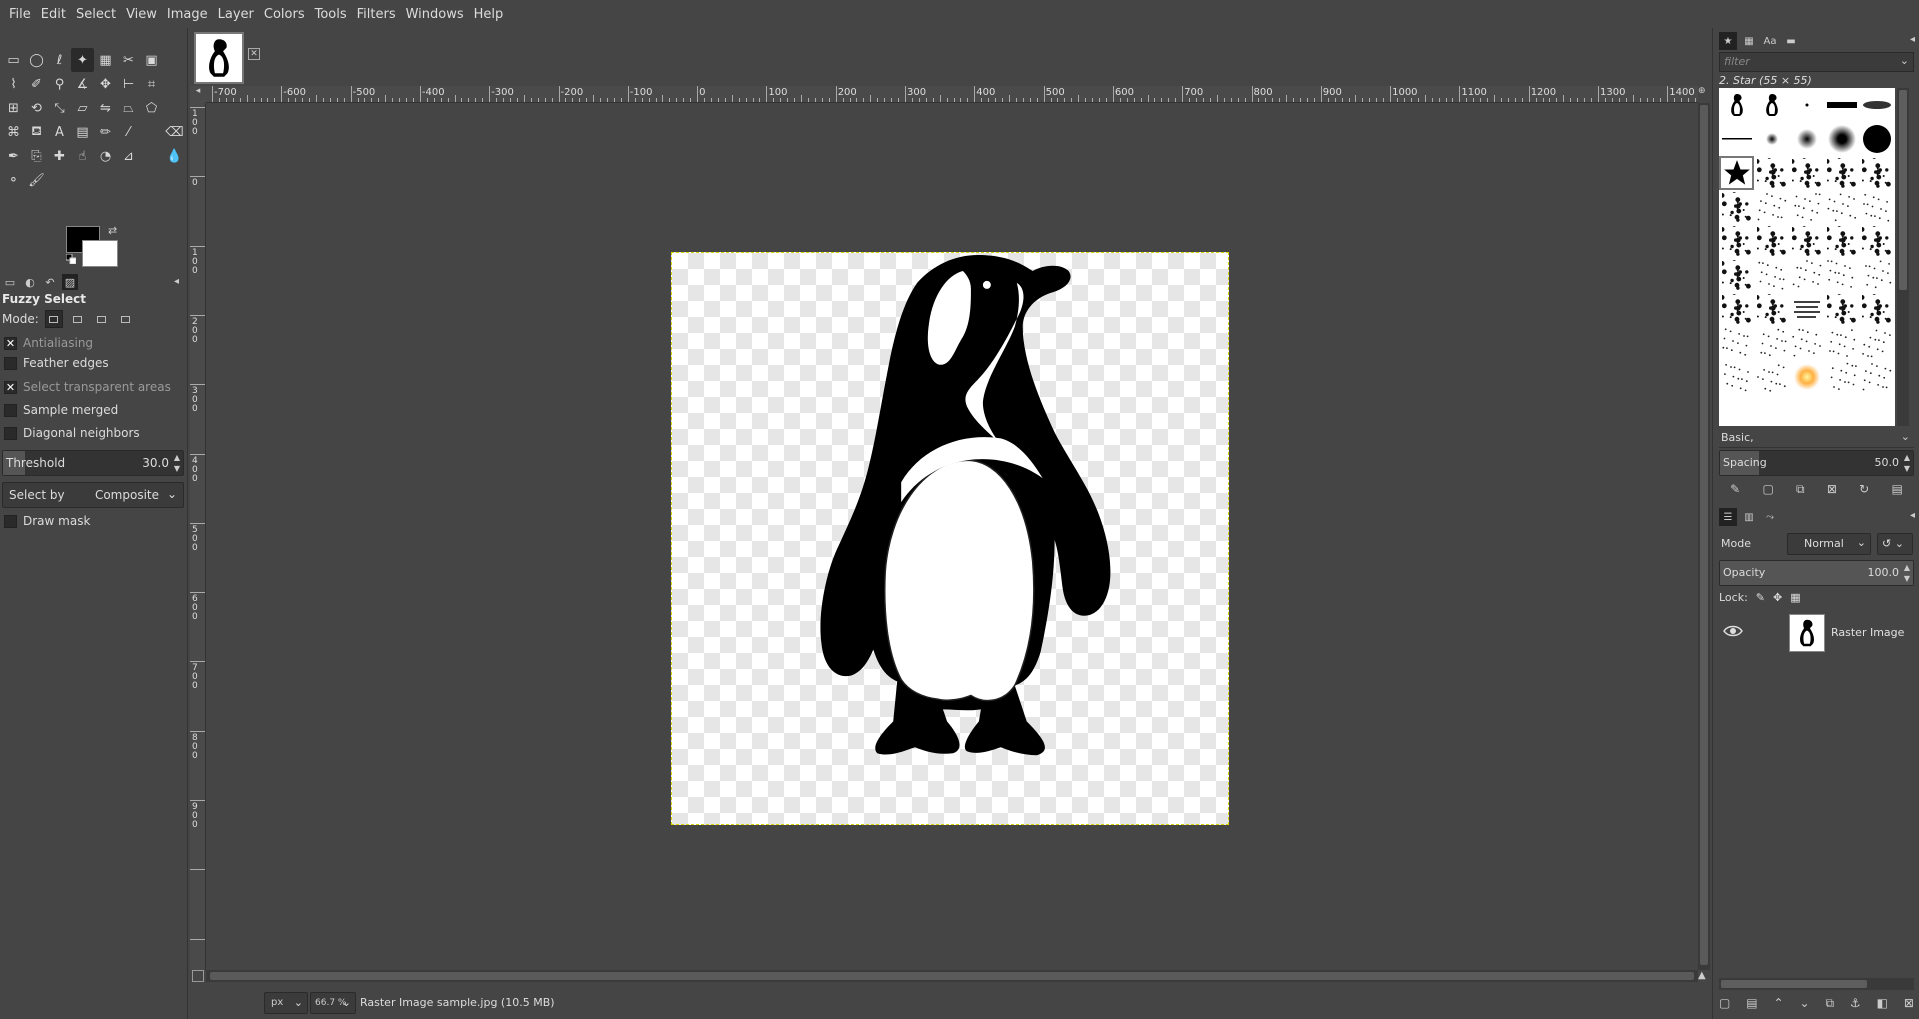  What do you see at coordinates (151, 84) in the screenshot?
I see `crop-icon: ⌗` at bounding box center [151, 84].